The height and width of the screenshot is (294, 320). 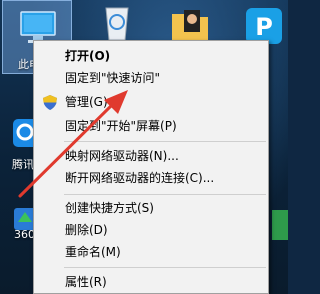 What do you see at coordinates (73, 144) in the screenshot?
I see `annotation-arrow` at bounding box center [73, 144].